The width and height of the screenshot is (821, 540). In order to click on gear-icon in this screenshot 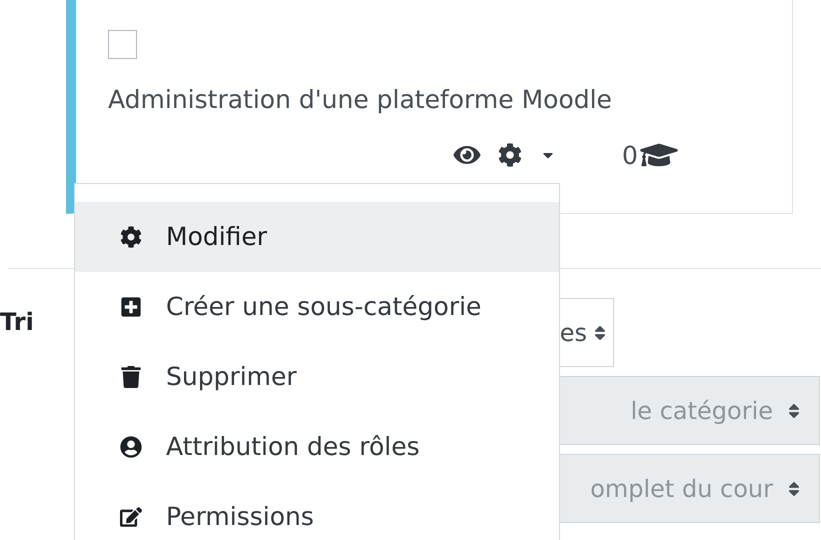, I will do `click(131, 237)`.